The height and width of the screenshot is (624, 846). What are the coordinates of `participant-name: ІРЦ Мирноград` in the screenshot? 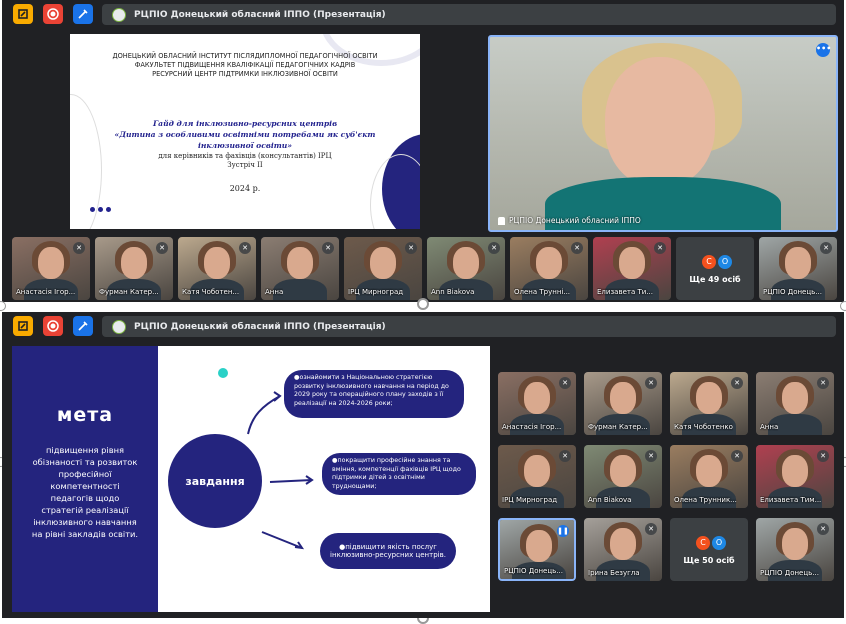 It's located at (530, 500).